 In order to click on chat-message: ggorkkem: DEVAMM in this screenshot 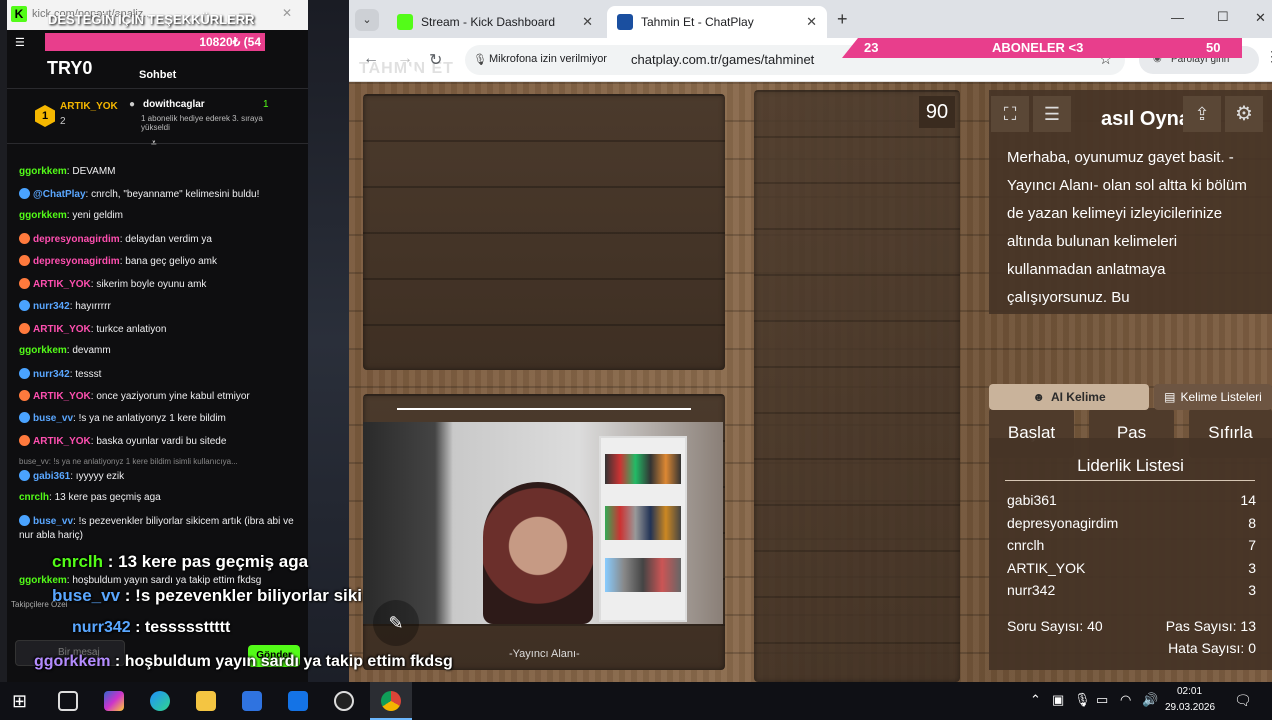, I will do `click(67, 171)`.